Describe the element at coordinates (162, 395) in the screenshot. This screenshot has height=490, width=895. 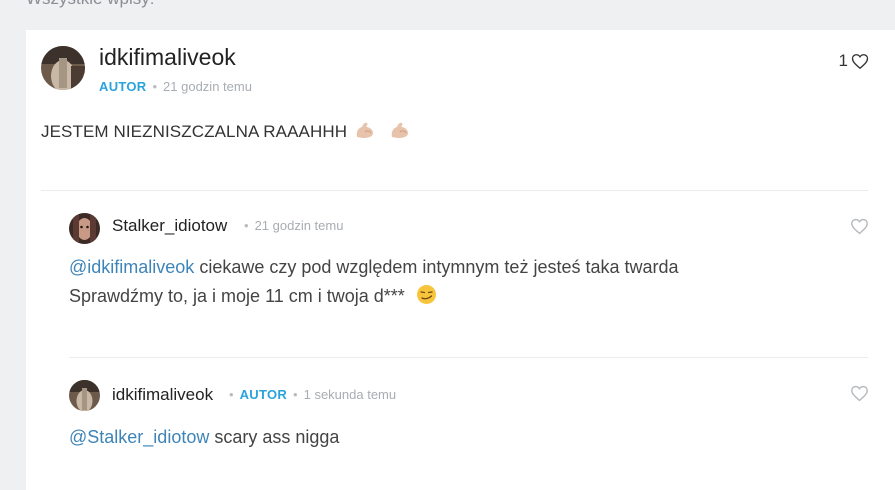
I see `reply-author-name: idkifimaliveok` at that location.